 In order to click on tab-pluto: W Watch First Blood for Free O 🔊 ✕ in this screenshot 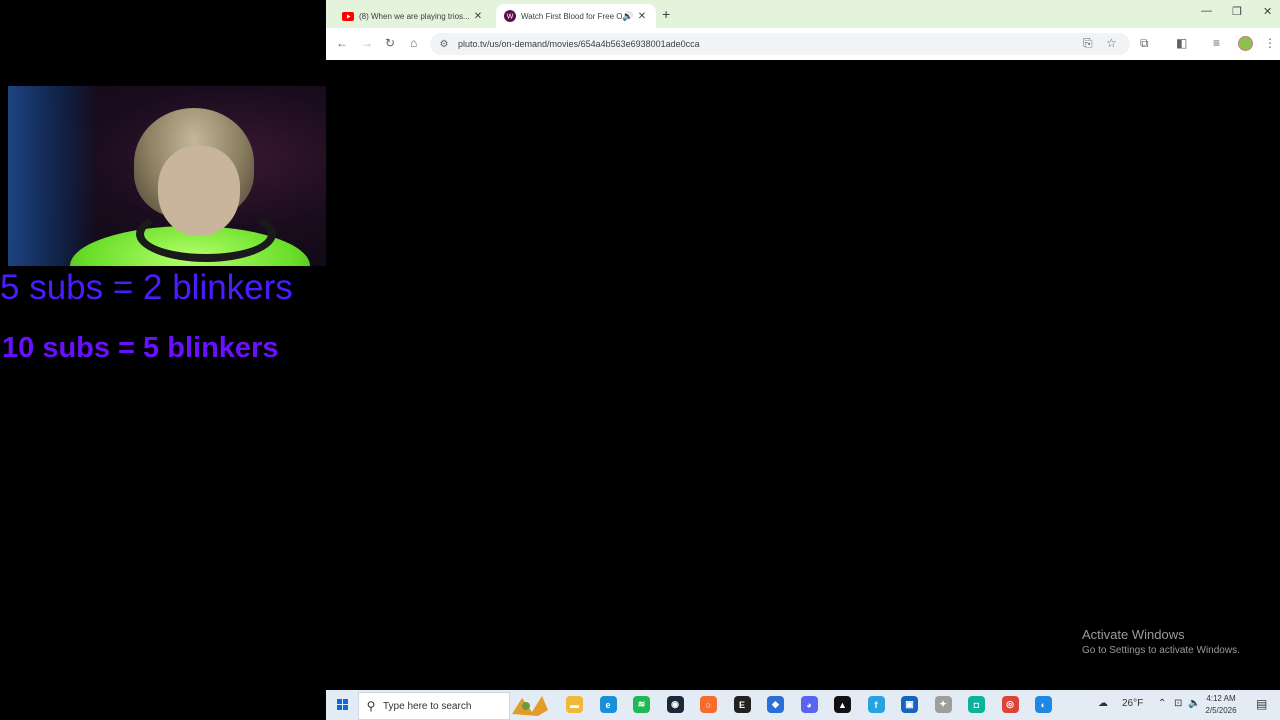, I will do `click(576, 16)`.